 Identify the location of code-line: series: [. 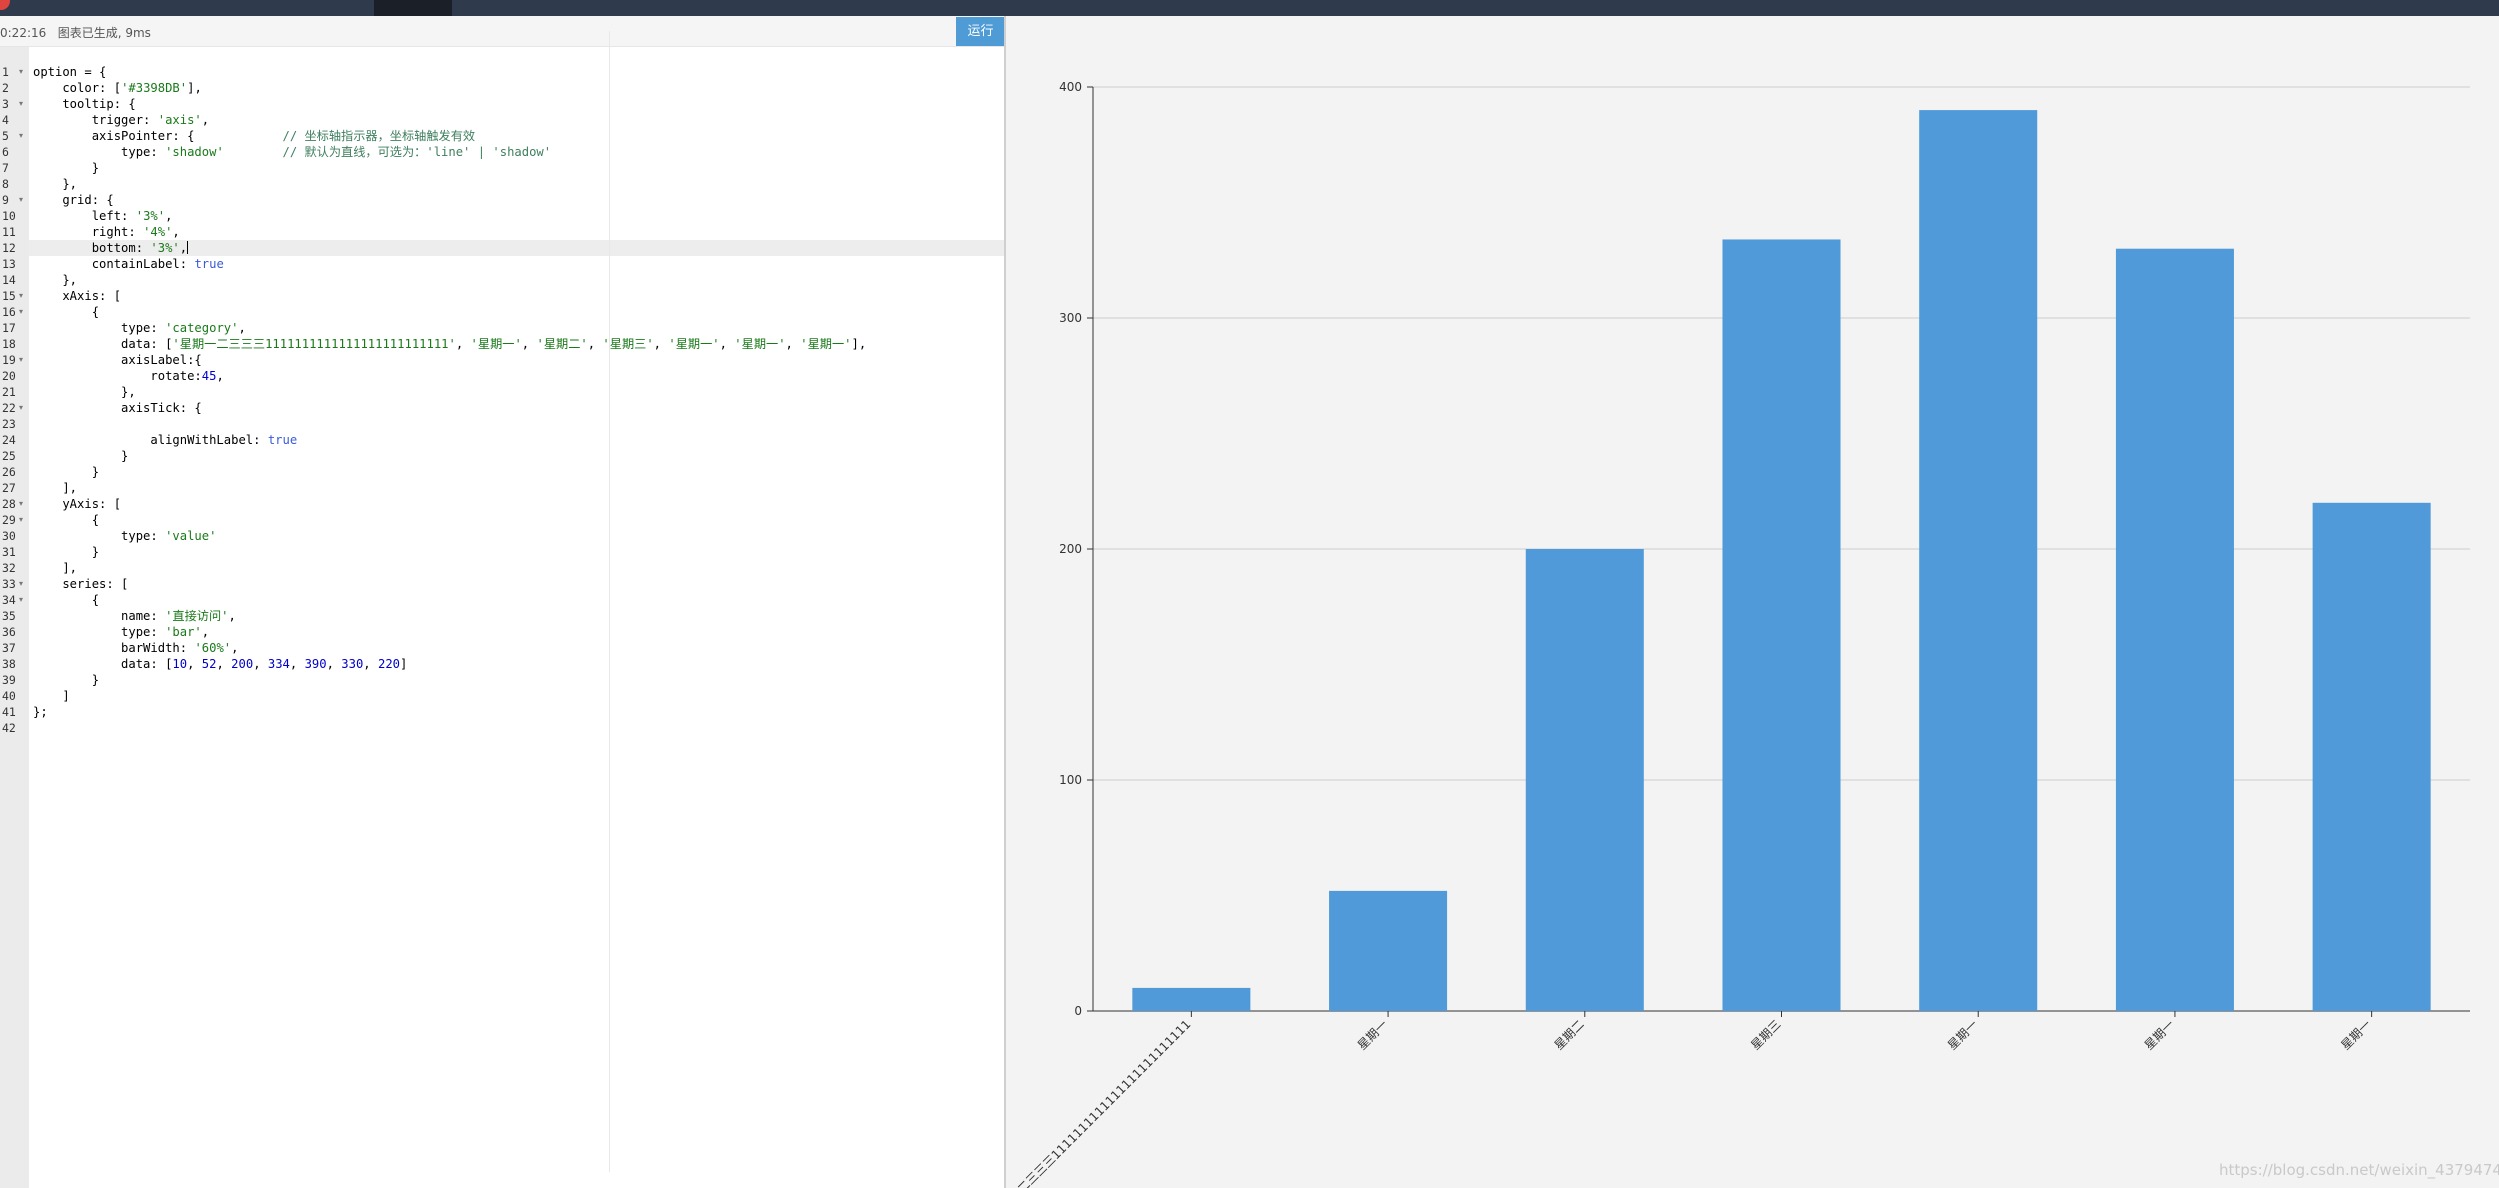
(80, 584).